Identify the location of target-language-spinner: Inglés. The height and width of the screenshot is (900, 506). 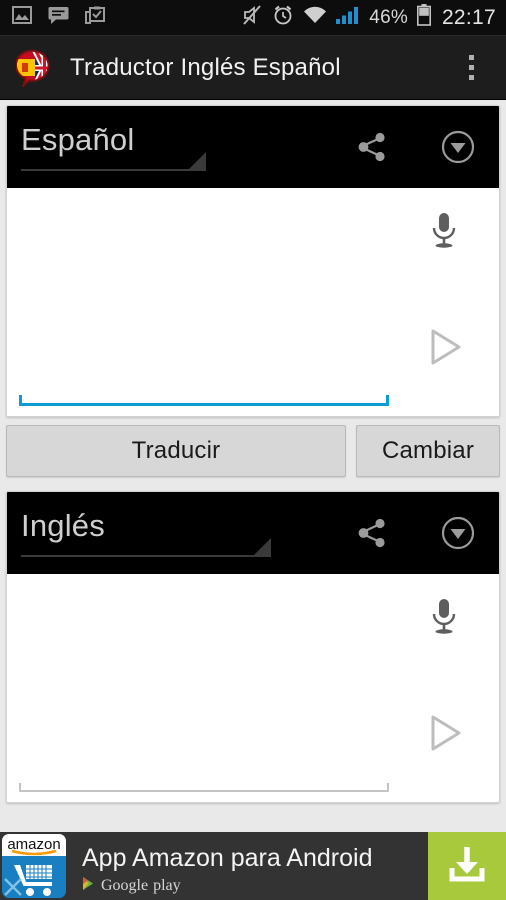
(146, 533).